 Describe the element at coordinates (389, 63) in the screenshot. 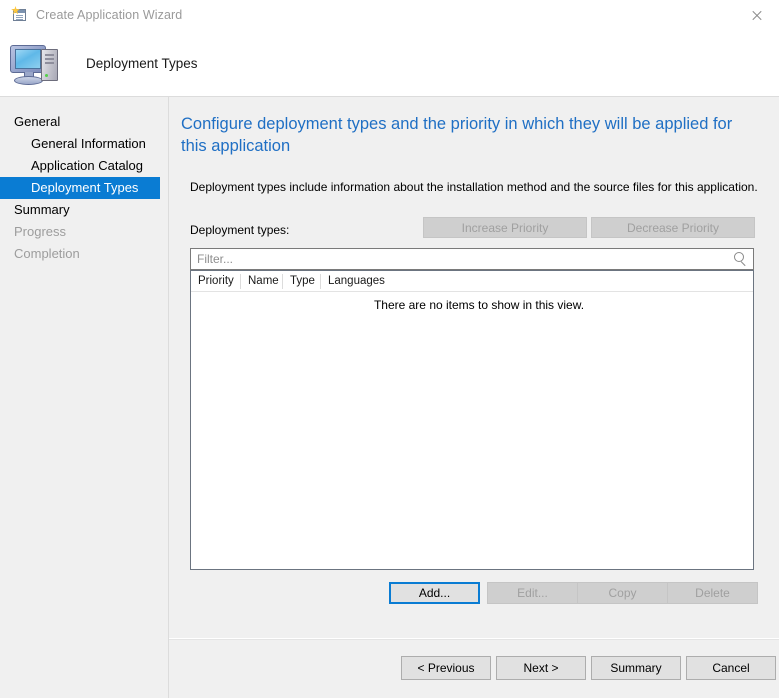

I see `wizard-header: Deployment Types` at that location.